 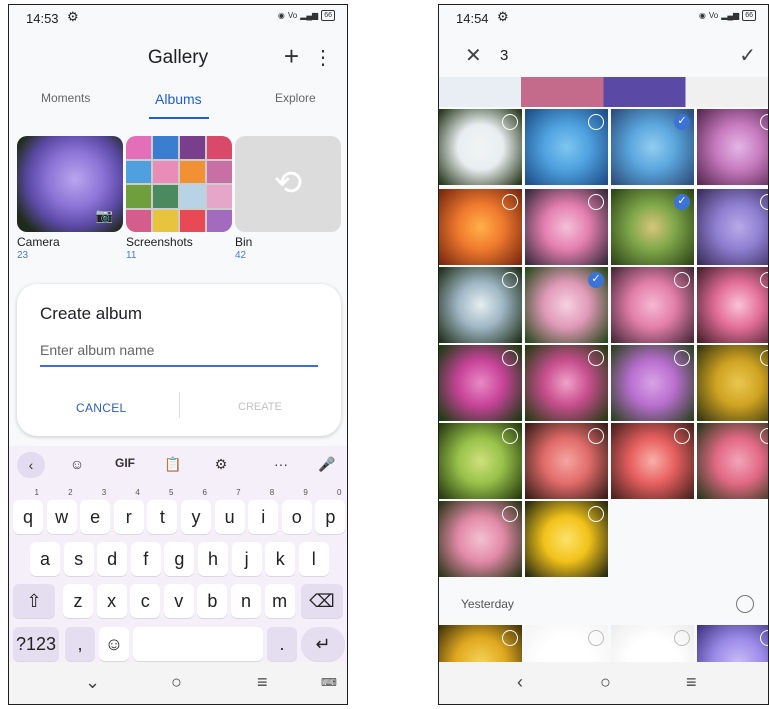 What do you see at coordinates (101, 408) in the screenshot?
I see `cancel-button: CANCEL` at bounding box center [101, 408].